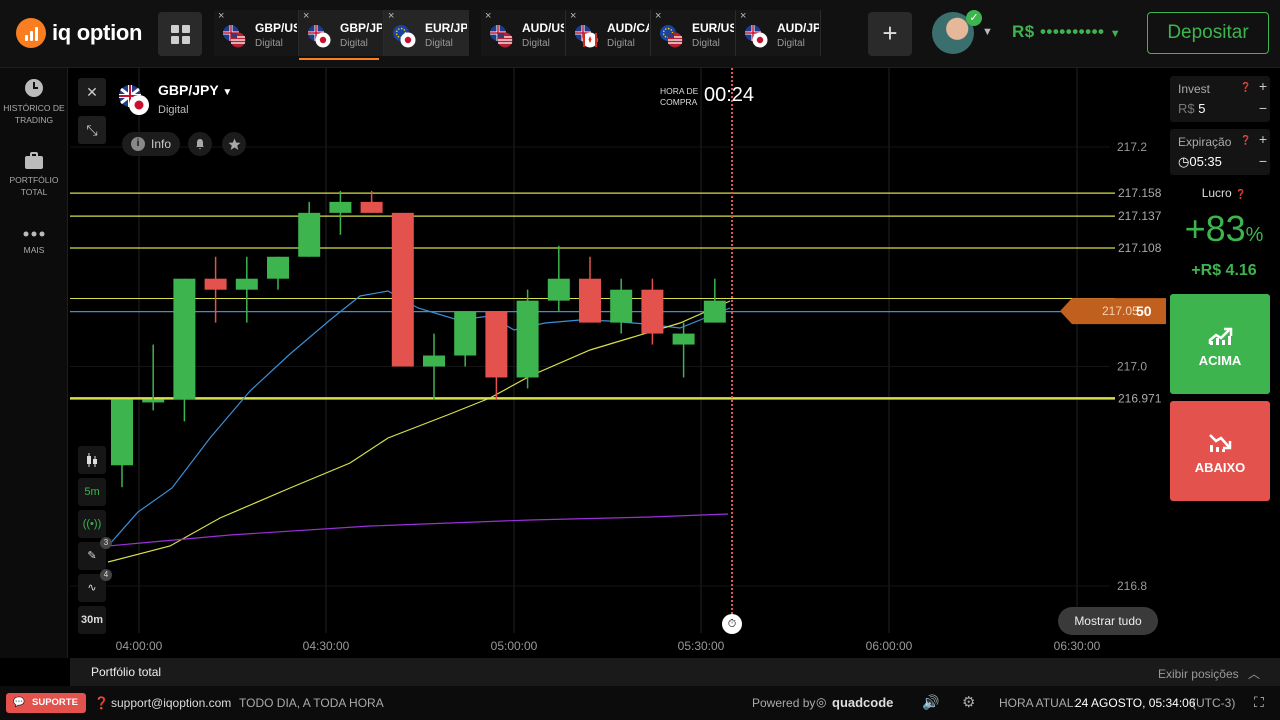 This screenshot has width=1280, height=720. What do you see at coordinates (55, 702) in the screenshot?
I see `support-label: SUPORTE` at bounding box center [55, 702].